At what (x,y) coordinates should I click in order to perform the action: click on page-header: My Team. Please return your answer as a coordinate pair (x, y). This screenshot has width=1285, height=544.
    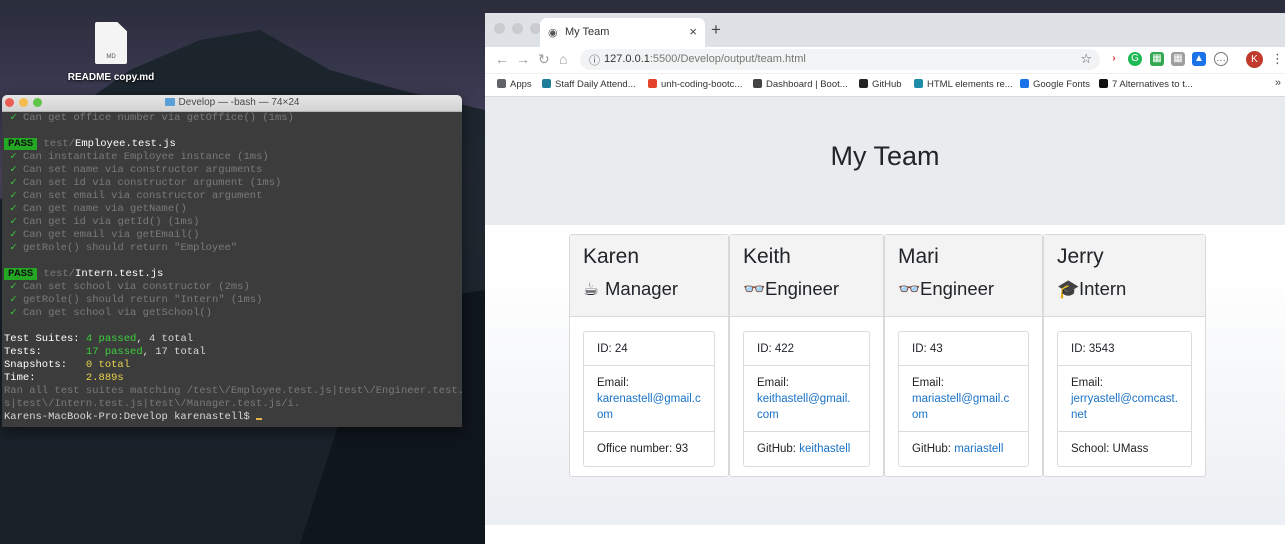
    Looking at the image, I should click on (885, 161).